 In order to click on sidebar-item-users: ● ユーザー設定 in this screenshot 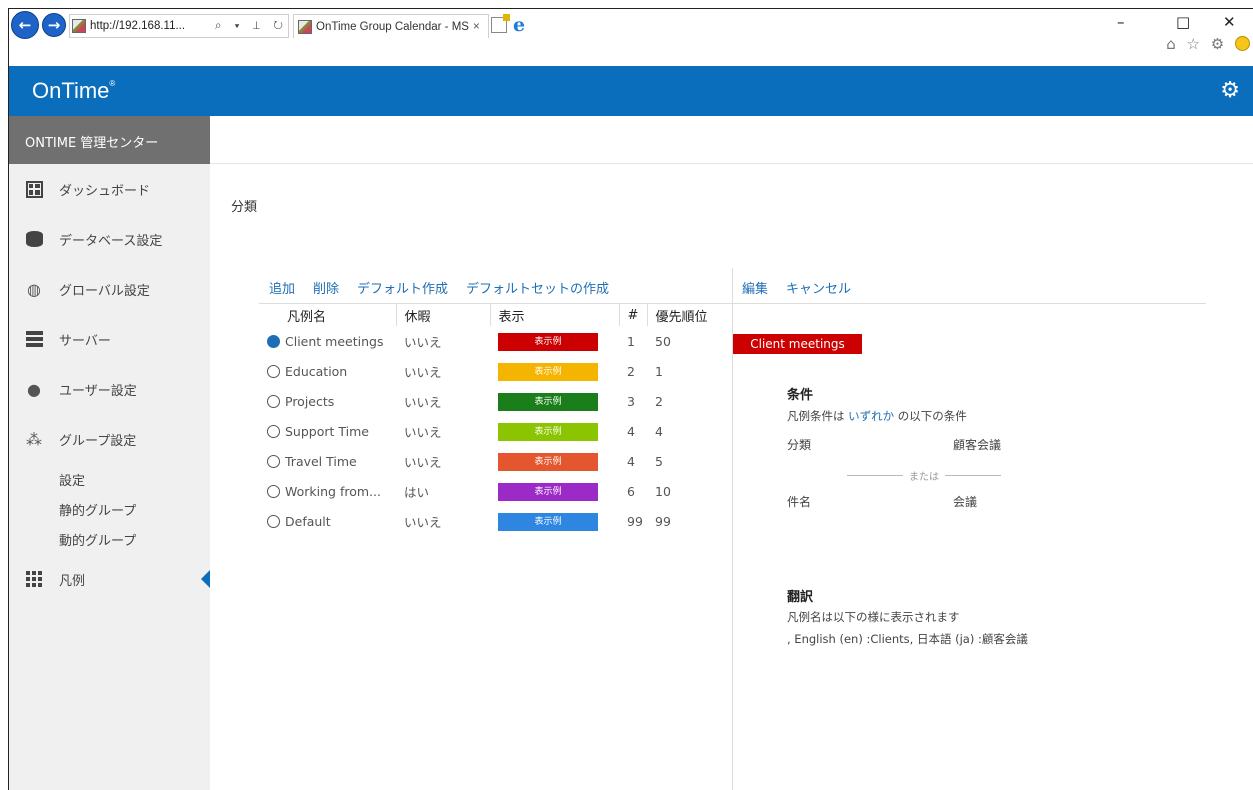, I will do `click(109, 389)`.